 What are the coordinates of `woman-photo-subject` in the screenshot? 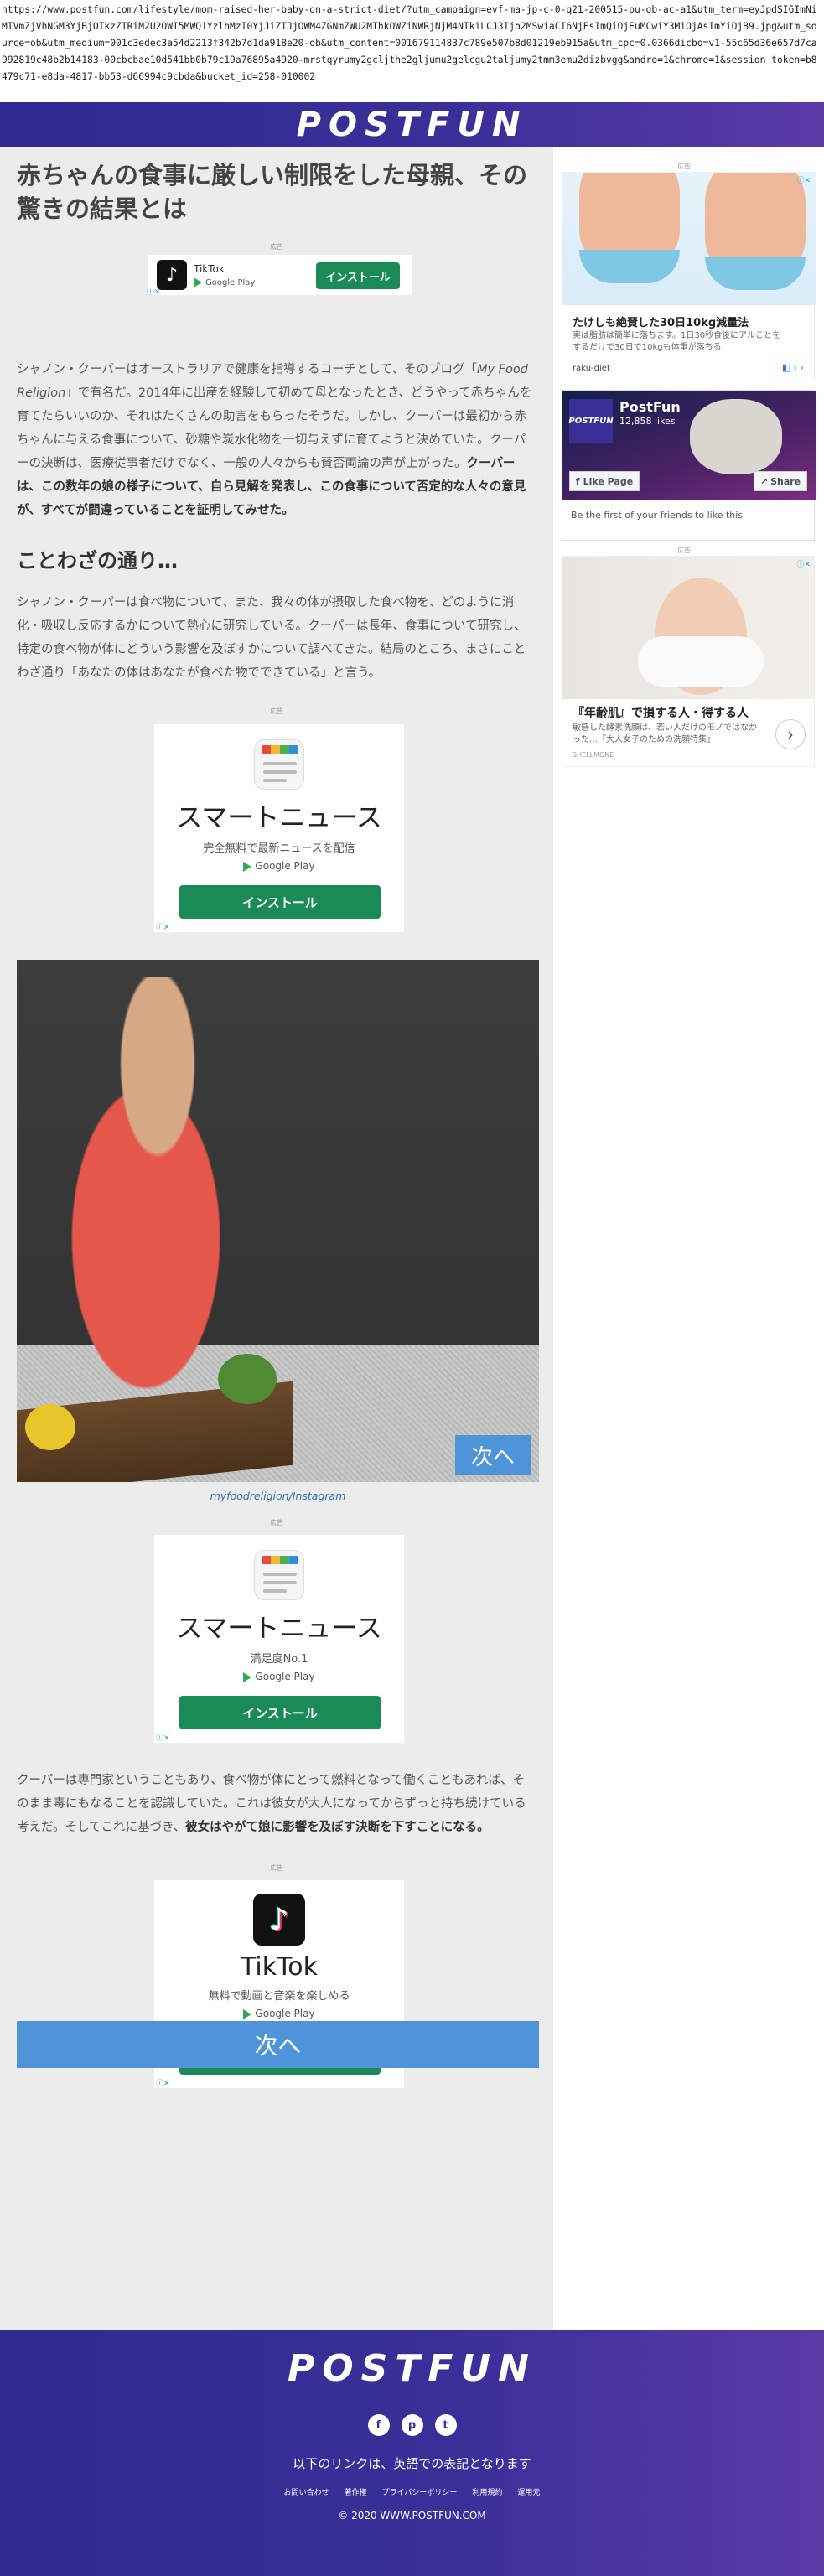 It's located at (134, 1194).